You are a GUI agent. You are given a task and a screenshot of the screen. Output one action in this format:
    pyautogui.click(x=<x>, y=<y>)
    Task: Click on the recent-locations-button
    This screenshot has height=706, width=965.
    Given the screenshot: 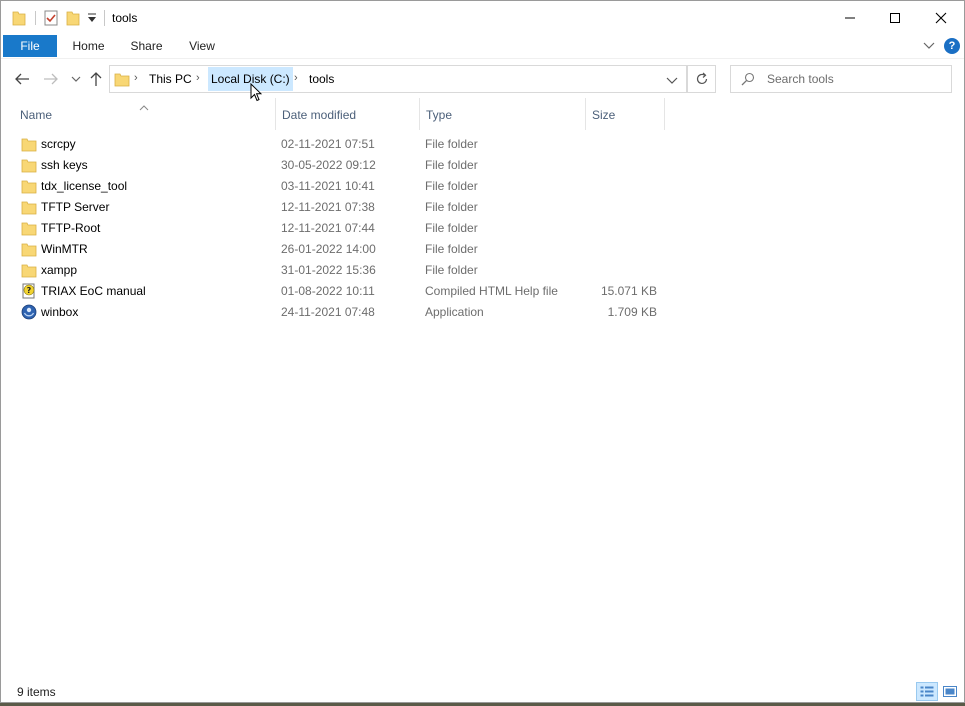 What is the action you would take?
    pyautogui.click(x=76, y=79)
    